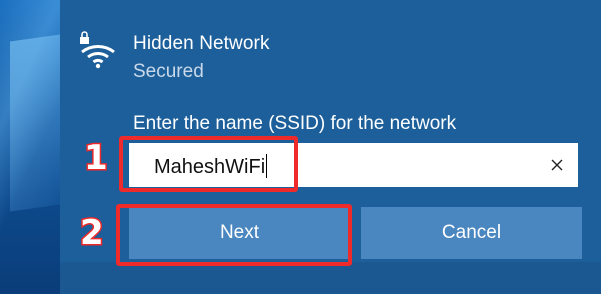 This screenshot has width=601, height=294. Describe the element at coordinates (168, 71) in the screenshot. I see `network-status: Secured` at that location.